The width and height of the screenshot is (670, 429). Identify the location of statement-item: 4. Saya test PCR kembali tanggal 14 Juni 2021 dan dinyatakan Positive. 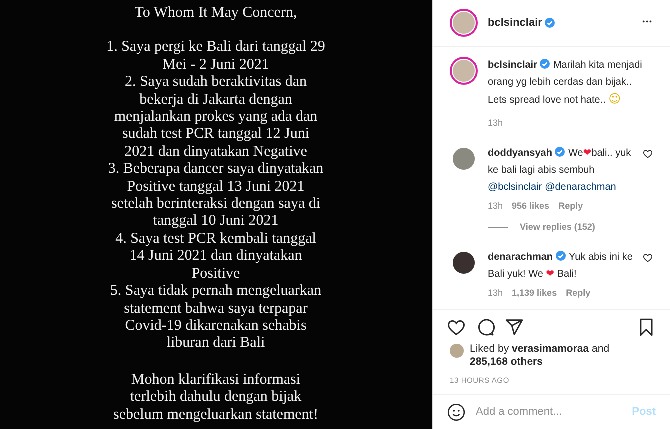
(216, 257).